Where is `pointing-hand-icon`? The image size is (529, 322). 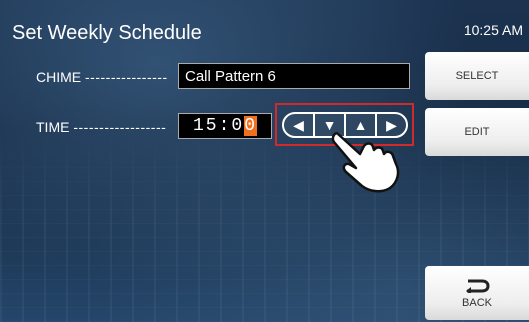 pointing-hand-icon is located at coordinates (365, 162).